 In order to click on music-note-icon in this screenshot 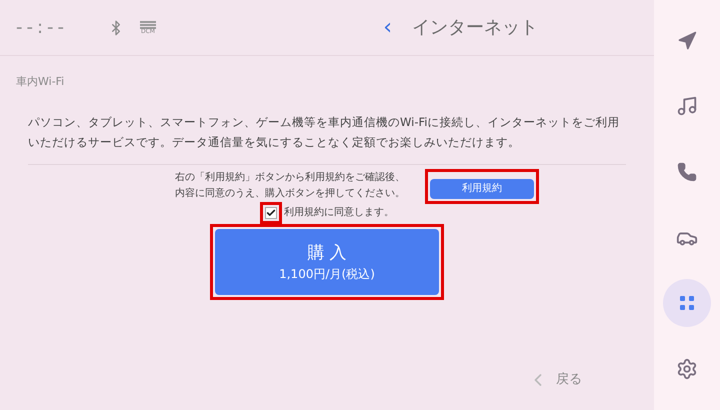, I will do `click(687, 106)`.